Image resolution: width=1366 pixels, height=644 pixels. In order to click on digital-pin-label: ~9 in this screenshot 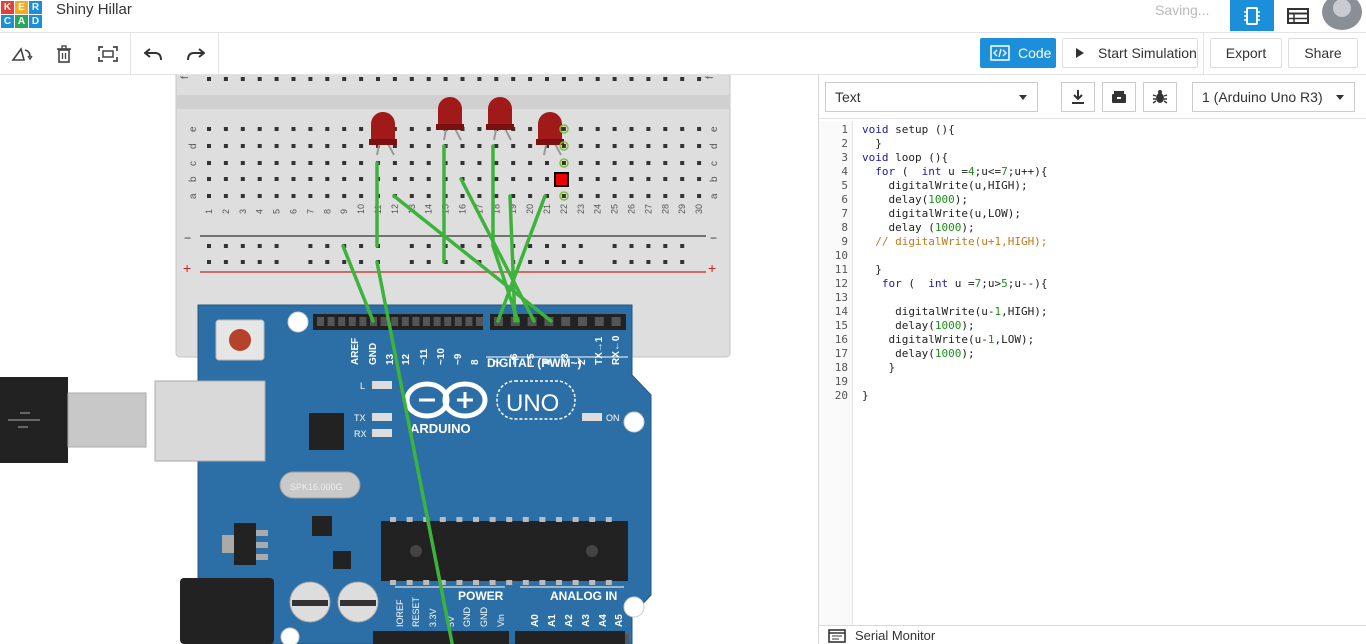, I will do `click(458, 359)`.